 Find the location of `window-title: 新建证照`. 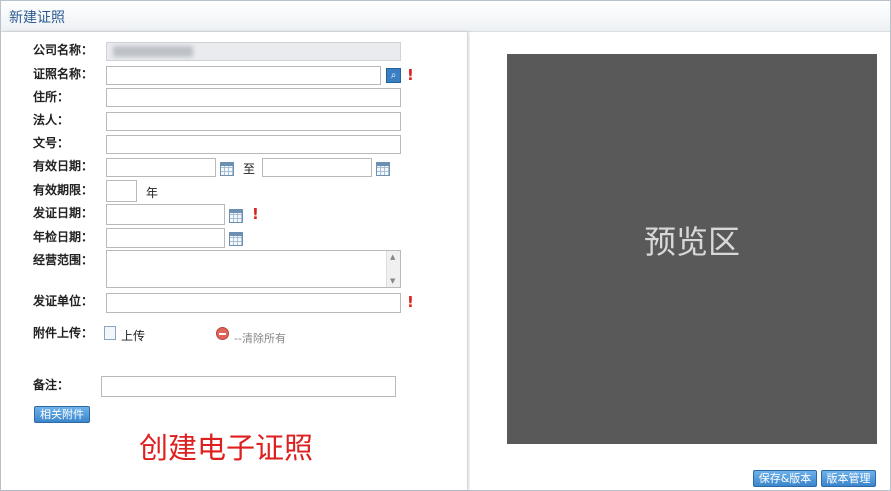

window-title: 新建证照 is located at coordinates (37, 18).